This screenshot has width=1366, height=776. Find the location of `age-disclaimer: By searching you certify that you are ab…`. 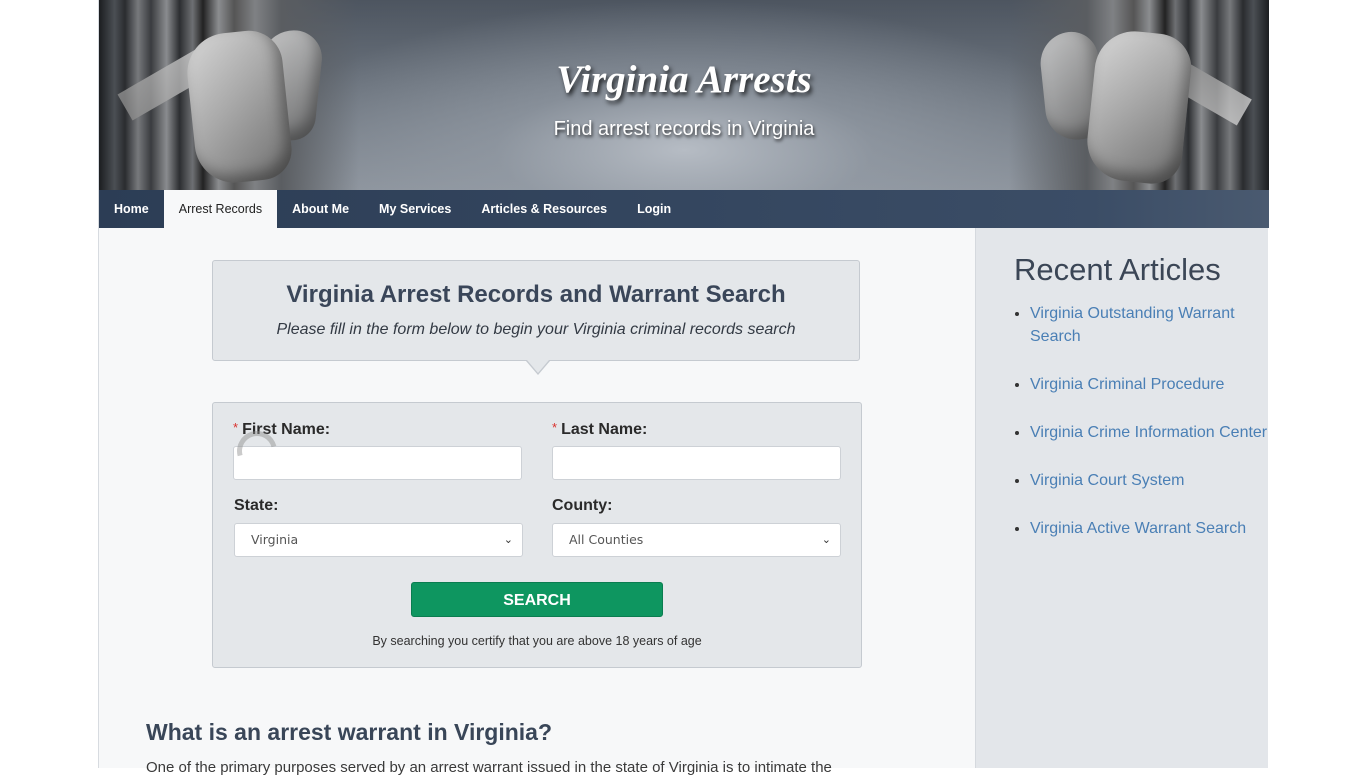

age-disclaimer: By searching you certify that you are ab… is located at coordinates (537, 641).